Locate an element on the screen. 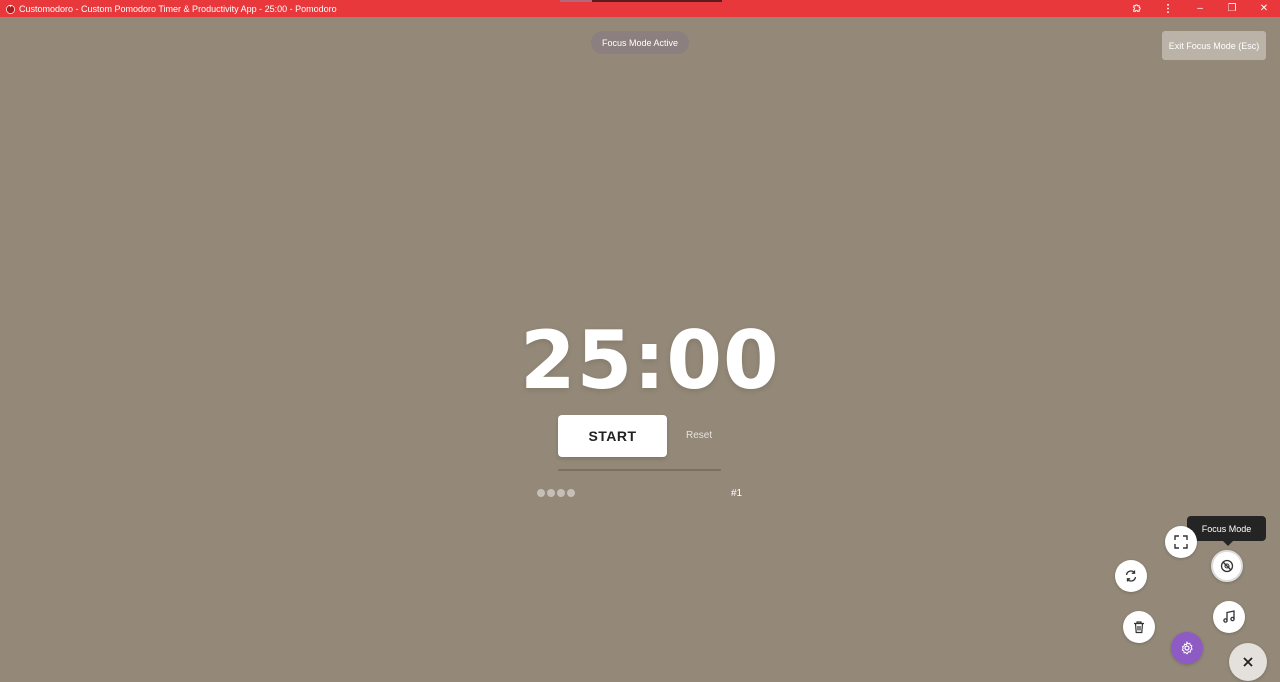 This screenshot has height=682, width=1280. puzzle-icon is located at coordinates (1136, 8).